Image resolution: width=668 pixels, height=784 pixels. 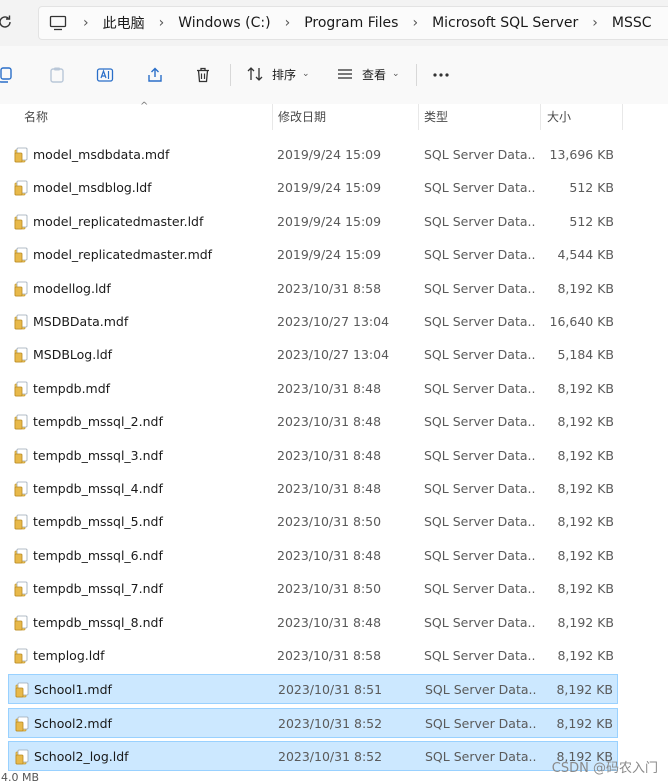 What do you see at coordinates (585, 354) in the screenshot?
I see `file-size: 5,184 KB` at bounding box center [585, 354].